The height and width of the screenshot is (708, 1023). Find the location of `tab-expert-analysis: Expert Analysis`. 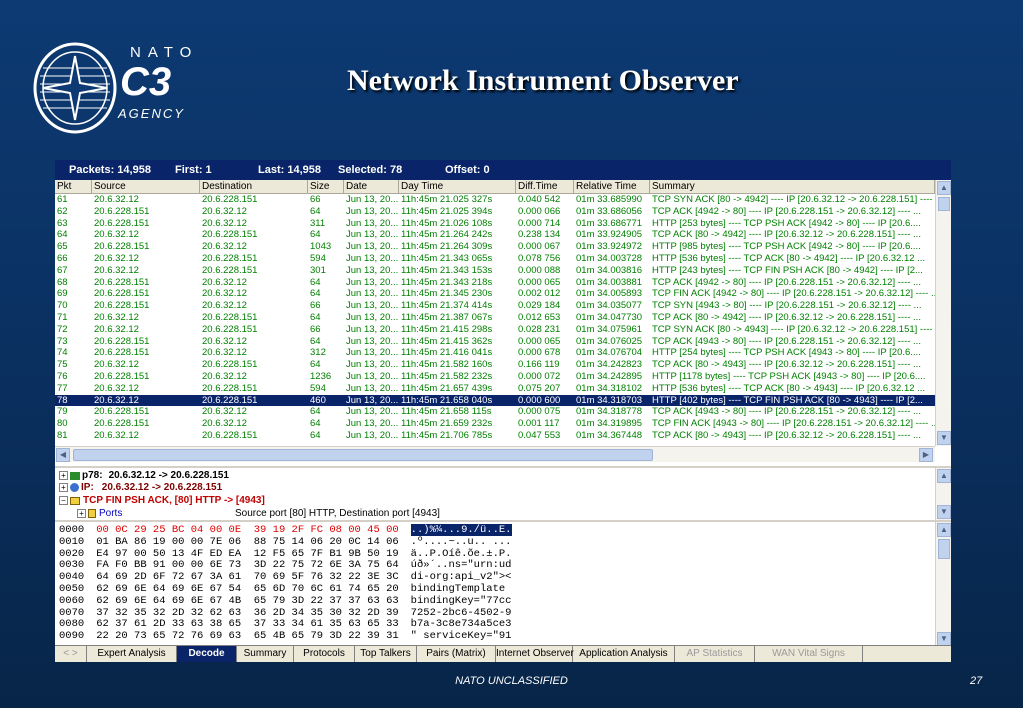

tab-expert-analysis: Expert Analysis is located at coordinates (132, 654).